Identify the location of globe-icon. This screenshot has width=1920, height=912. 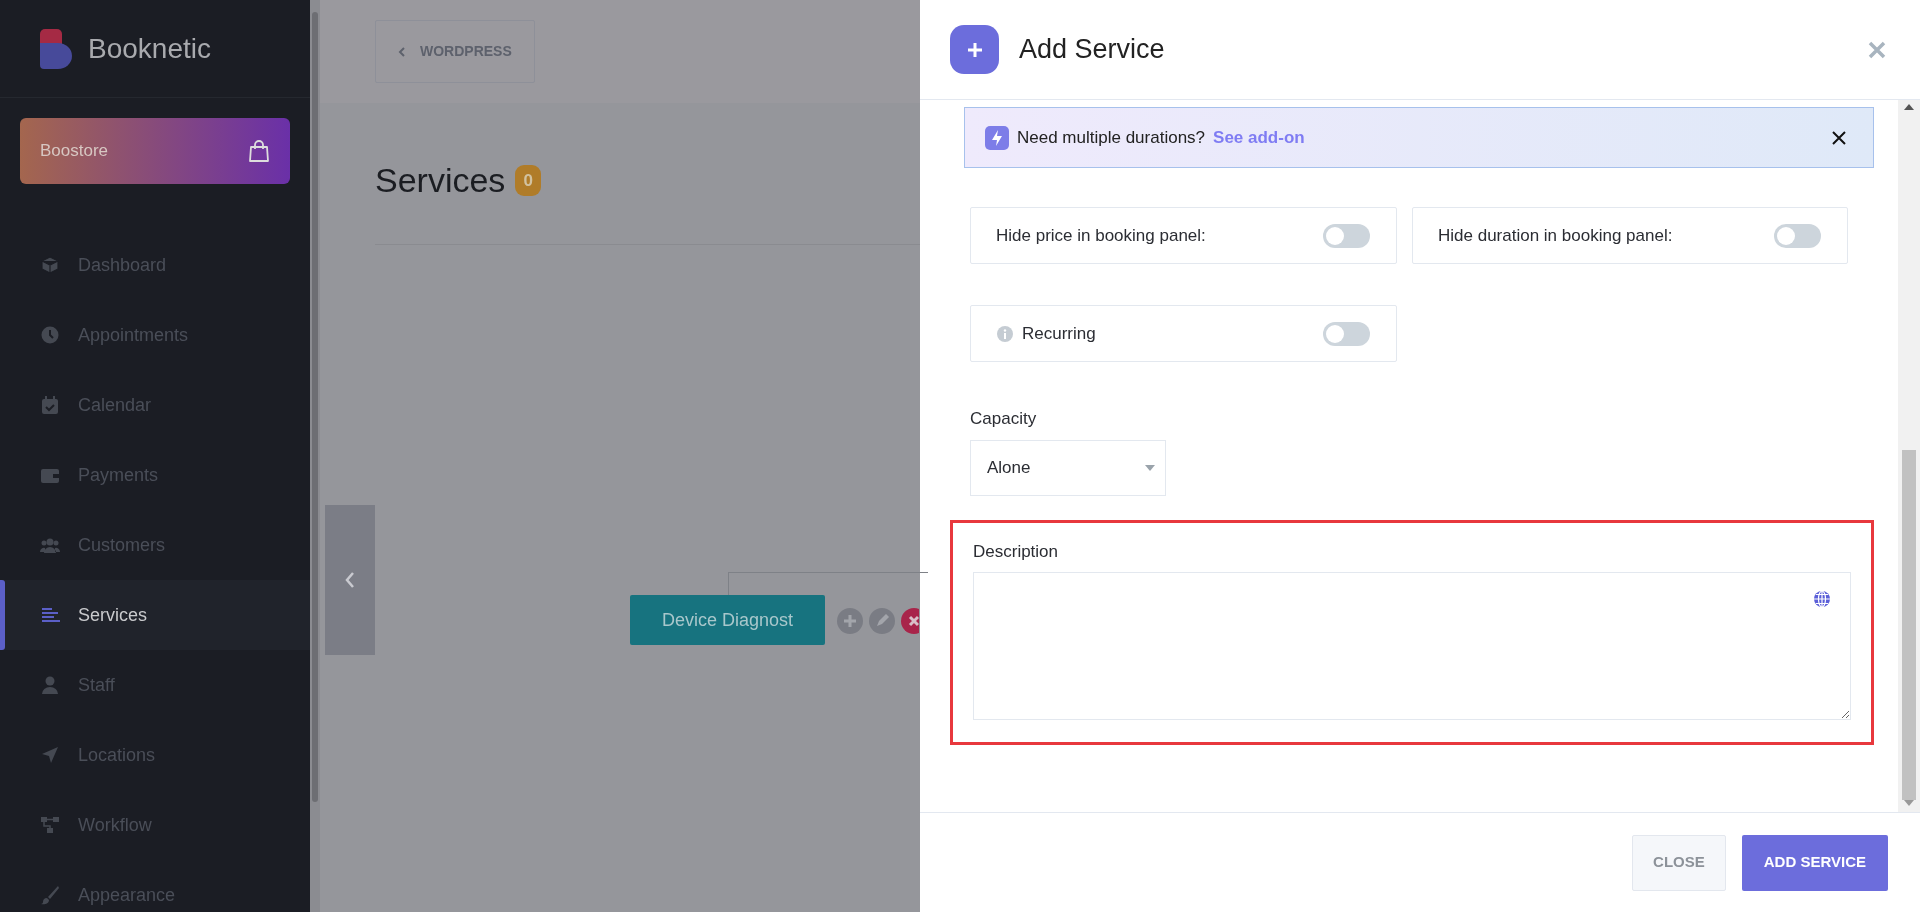
(1822, 599).